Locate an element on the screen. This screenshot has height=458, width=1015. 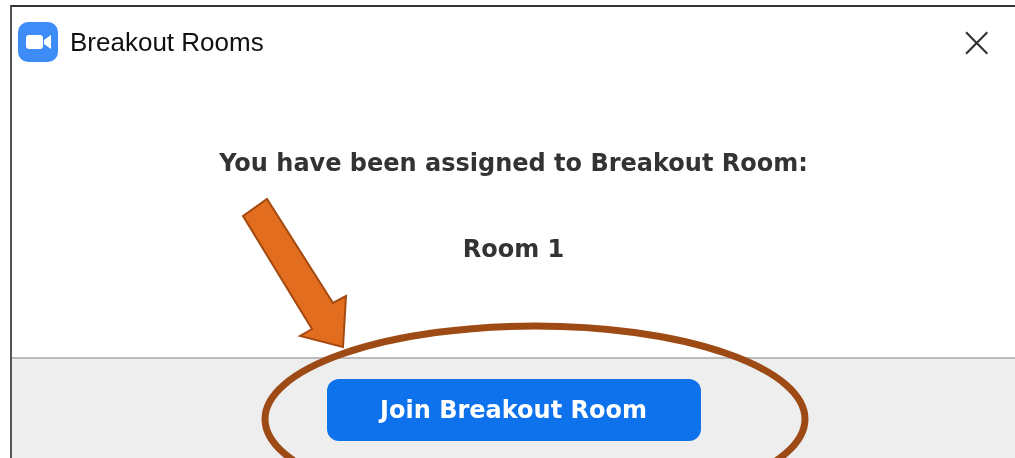
video-camera-icon is located at coordinates (38, 42).